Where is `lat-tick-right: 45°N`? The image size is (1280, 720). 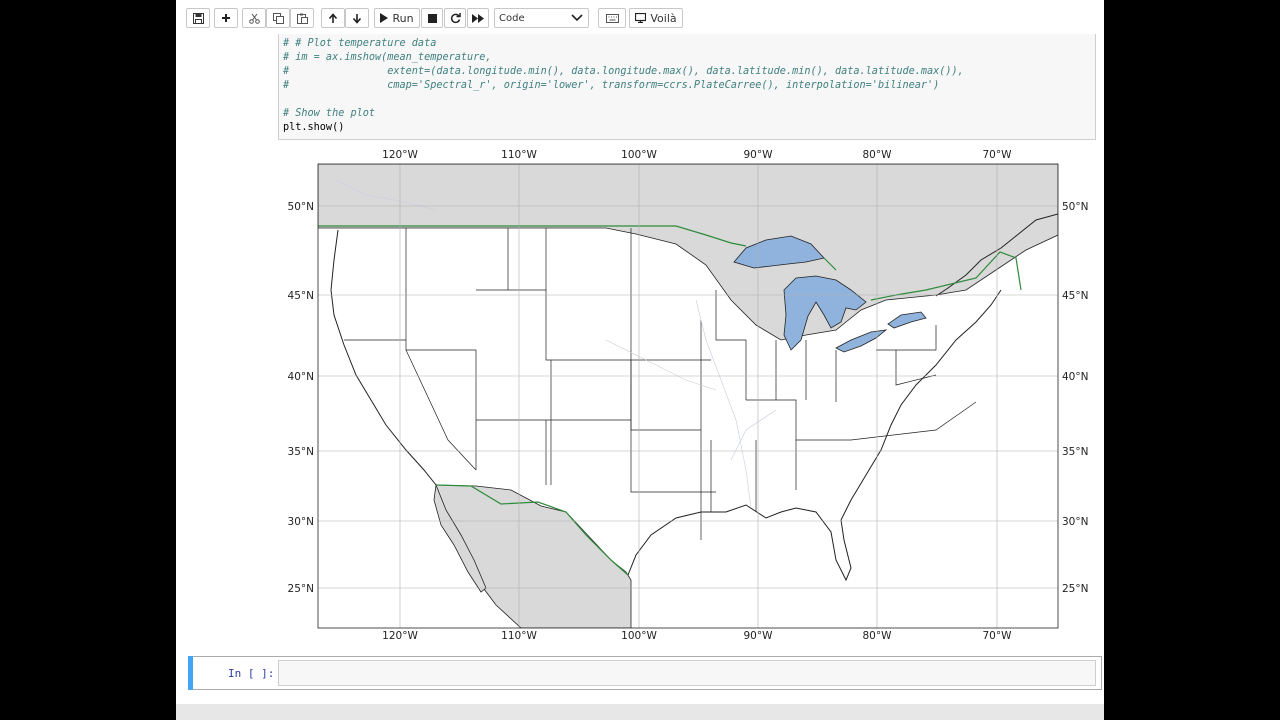 lat-tick-right: 45°N is located at coordinates (1075, 296).